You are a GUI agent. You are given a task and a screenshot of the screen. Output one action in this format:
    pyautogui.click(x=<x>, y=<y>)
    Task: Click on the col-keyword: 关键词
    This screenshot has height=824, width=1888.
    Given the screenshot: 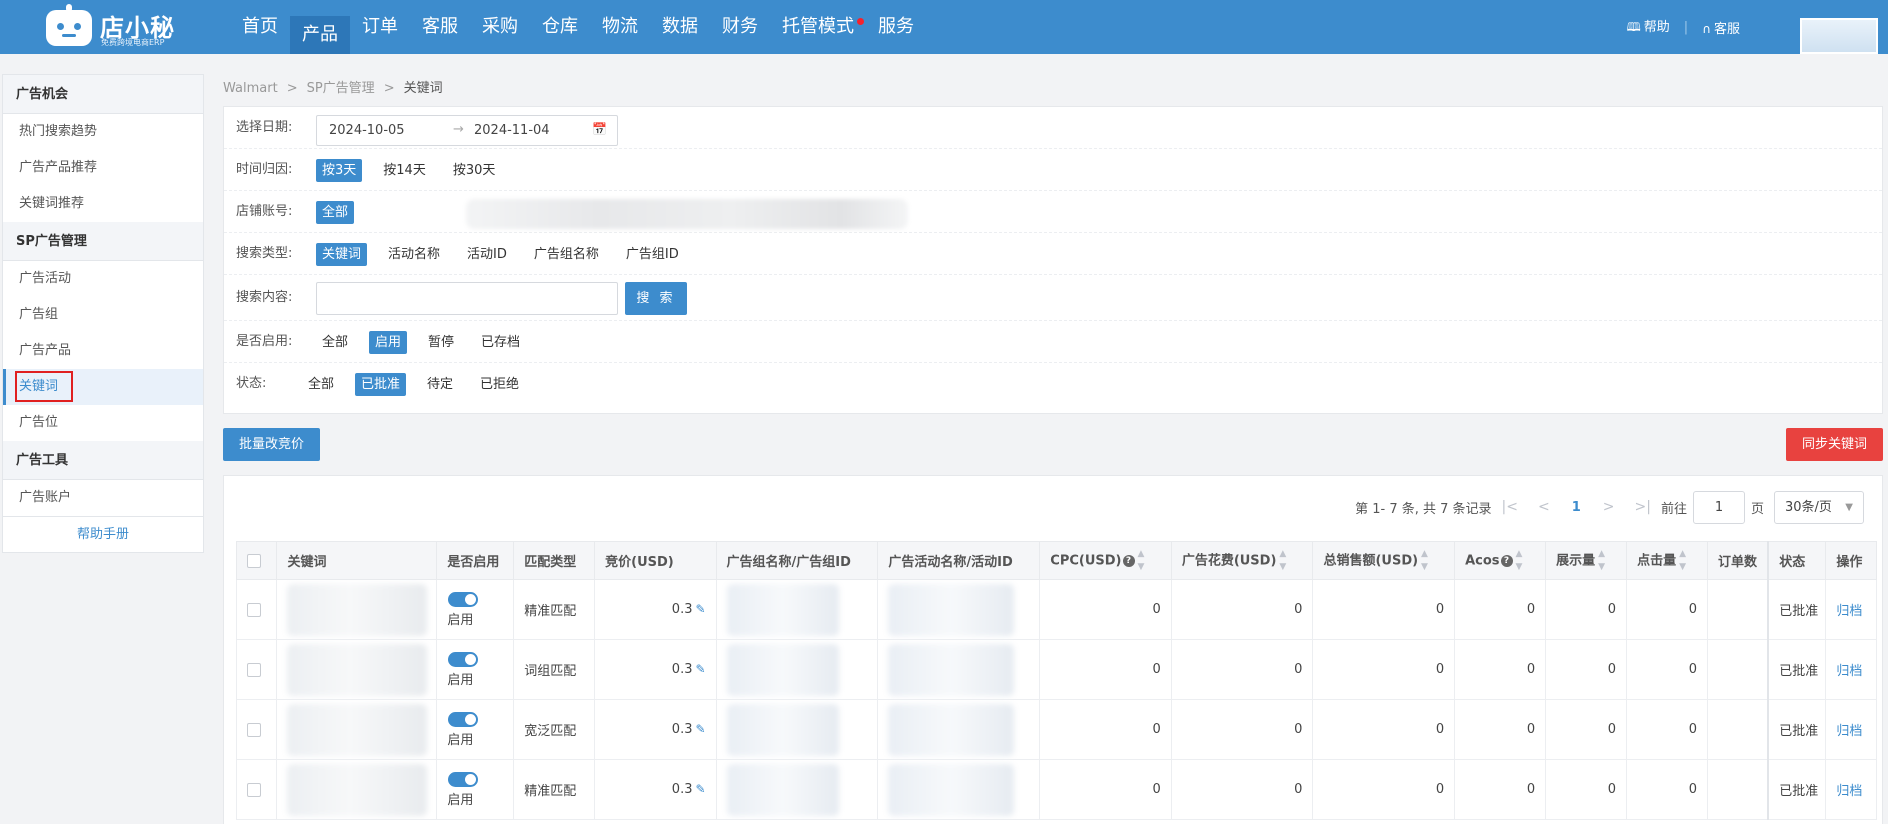 What is the action you would take?
    pyautogui.click(x=357, y=560)
    